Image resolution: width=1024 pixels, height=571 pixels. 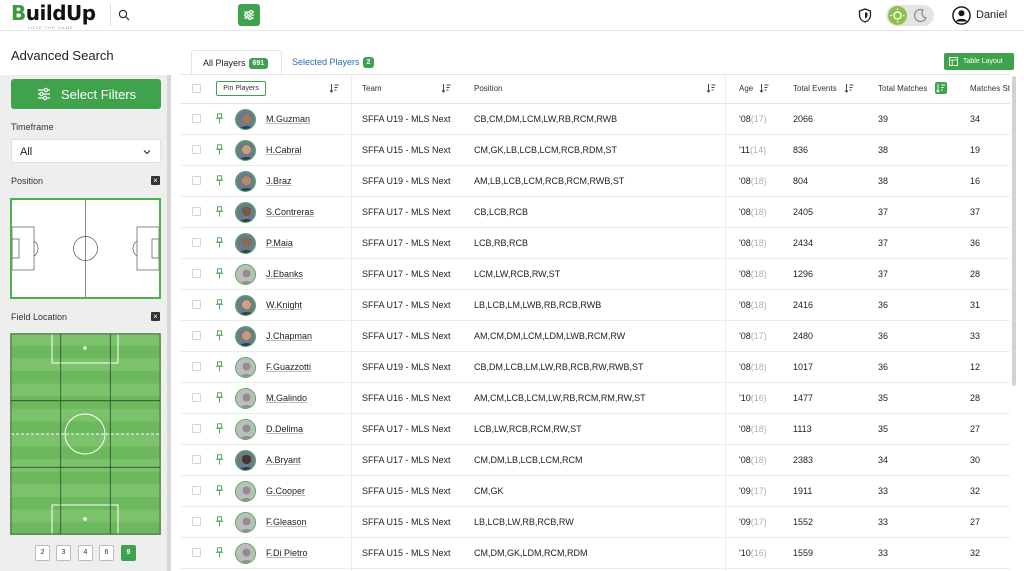 I want to click on player-name: A.Bryant, so click(x=283, y=460).